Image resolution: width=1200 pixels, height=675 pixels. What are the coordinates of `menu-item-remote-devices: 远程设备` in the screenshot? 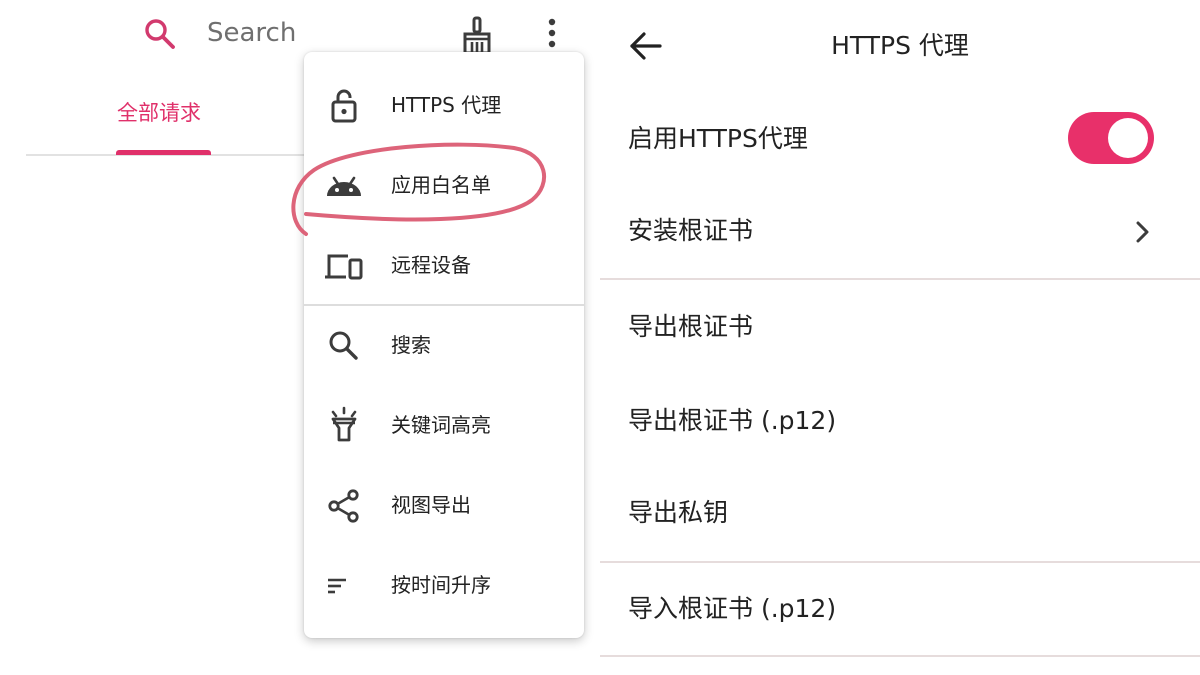 It's located at (444, 266).